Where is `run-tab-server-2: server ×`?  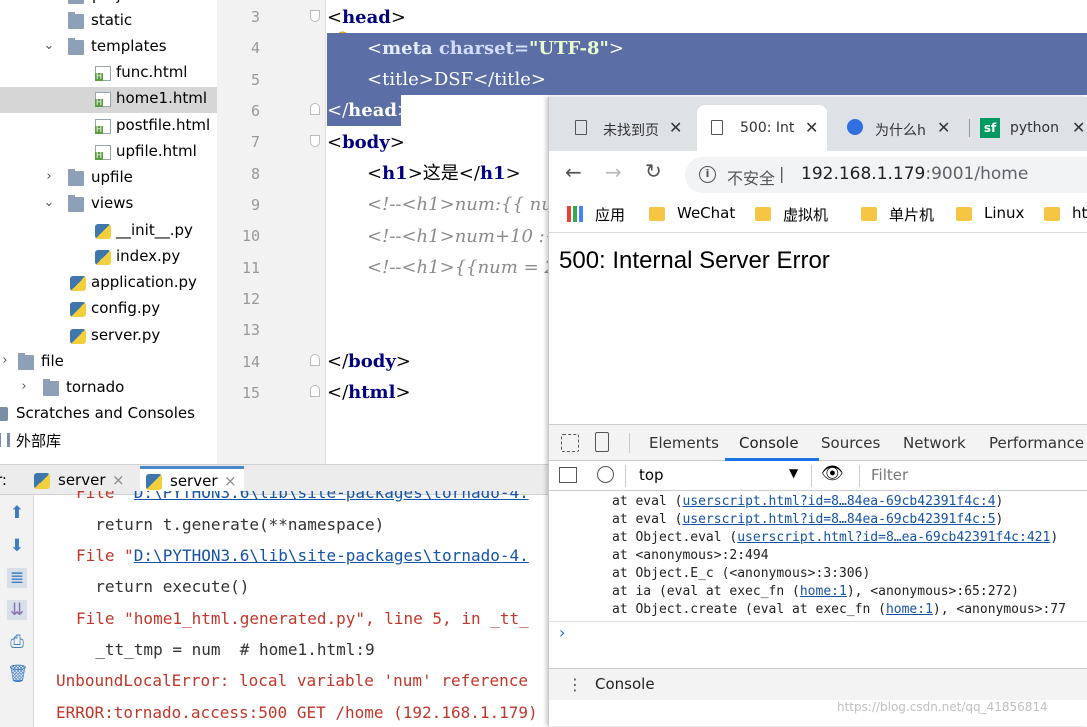
run-tab-server-2: server × is located at coordinates (192, 480).